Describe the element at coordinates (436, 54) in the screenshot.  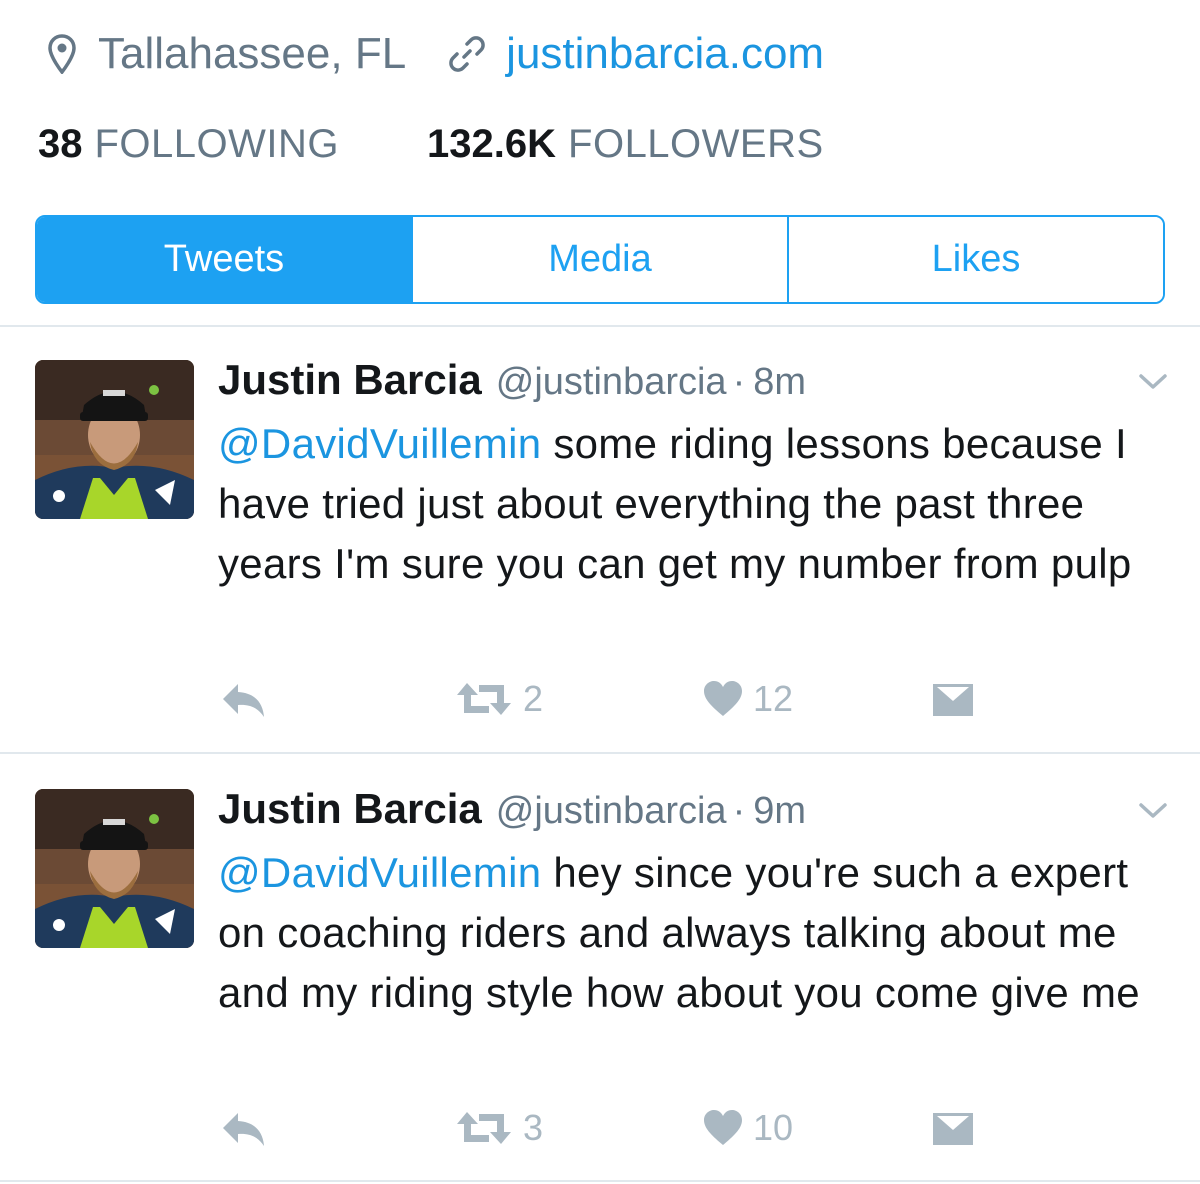
I see `profile-meta: Tallahassee, FL justinbarcia.com` at that location.